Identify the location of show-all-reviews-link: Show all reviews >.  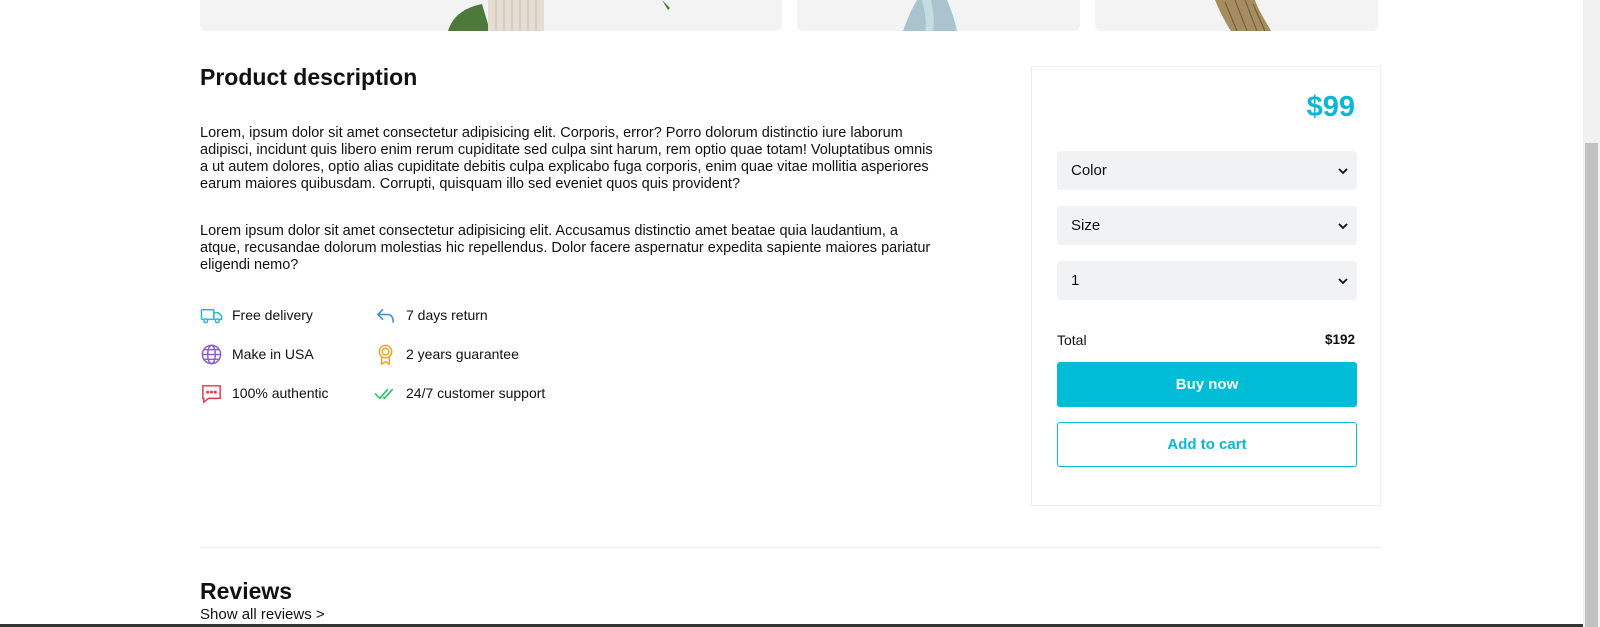
(262, 614).